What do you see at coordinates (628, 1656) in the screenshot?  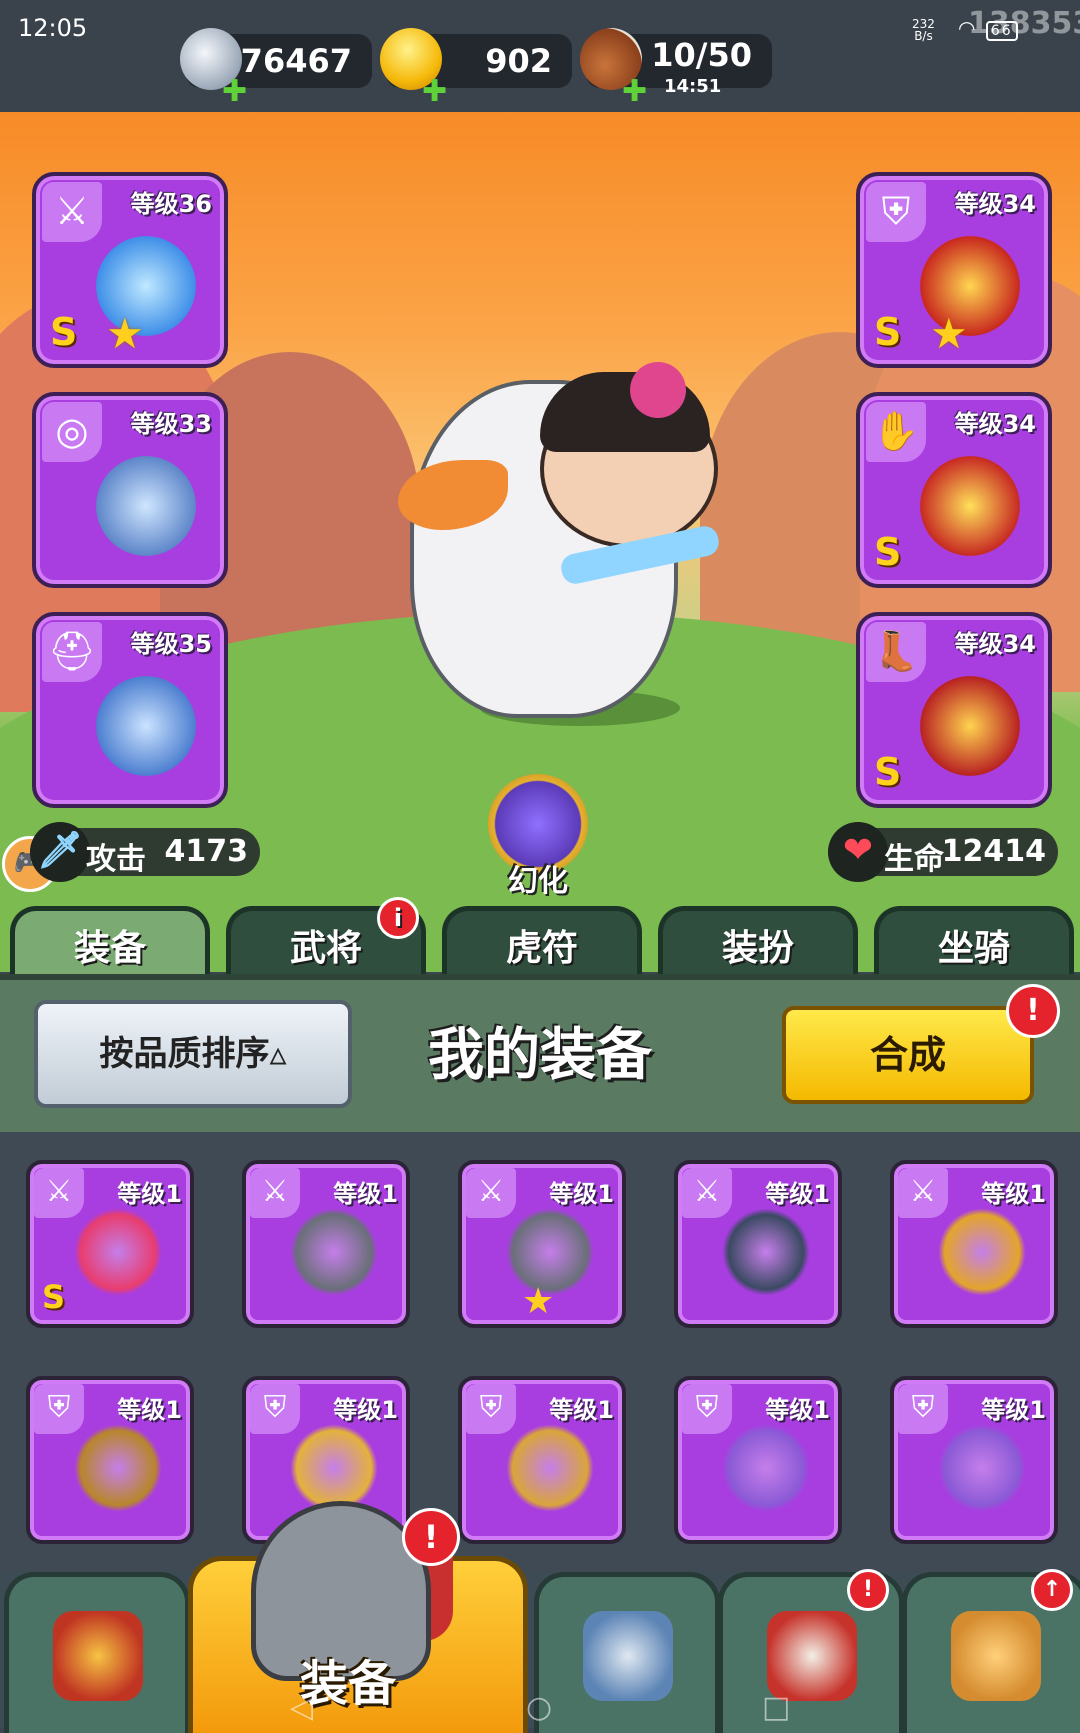 I see `crossed-swords-icon` at bounding box center [628, 1656].